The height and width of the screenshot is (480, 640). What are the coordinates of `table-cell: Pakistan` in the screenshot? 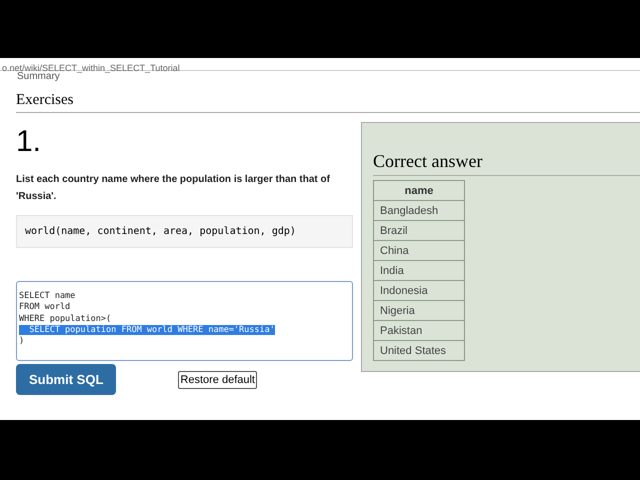 It's located at (419, 330).